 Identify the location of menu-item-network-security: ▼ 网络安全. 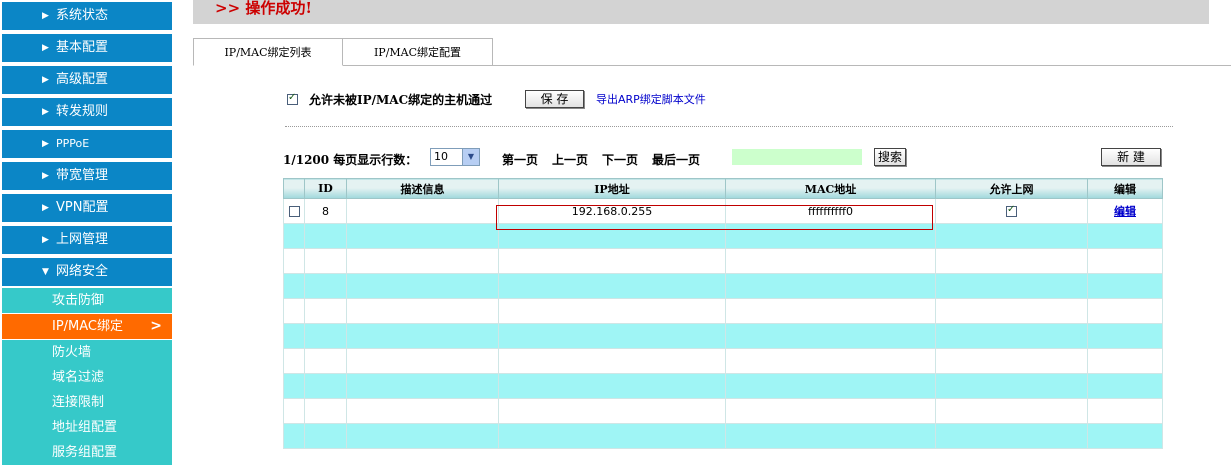
(87, 272).